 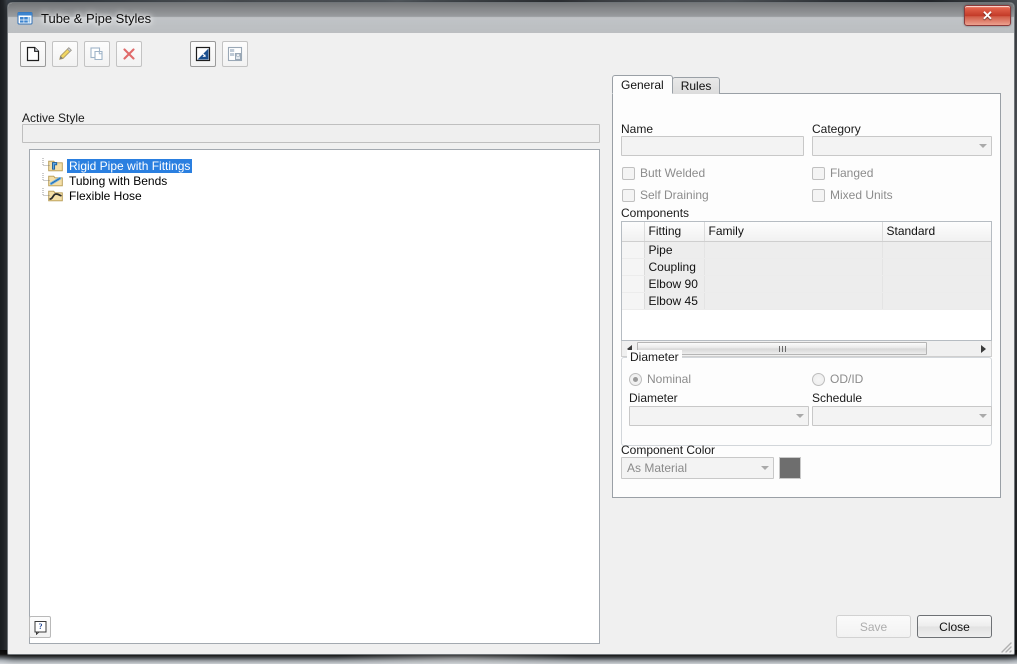 What do you see at coordinates (902, 416) in the screenshot?
I see `schedule-combobox` at bounding box center [902, 416].